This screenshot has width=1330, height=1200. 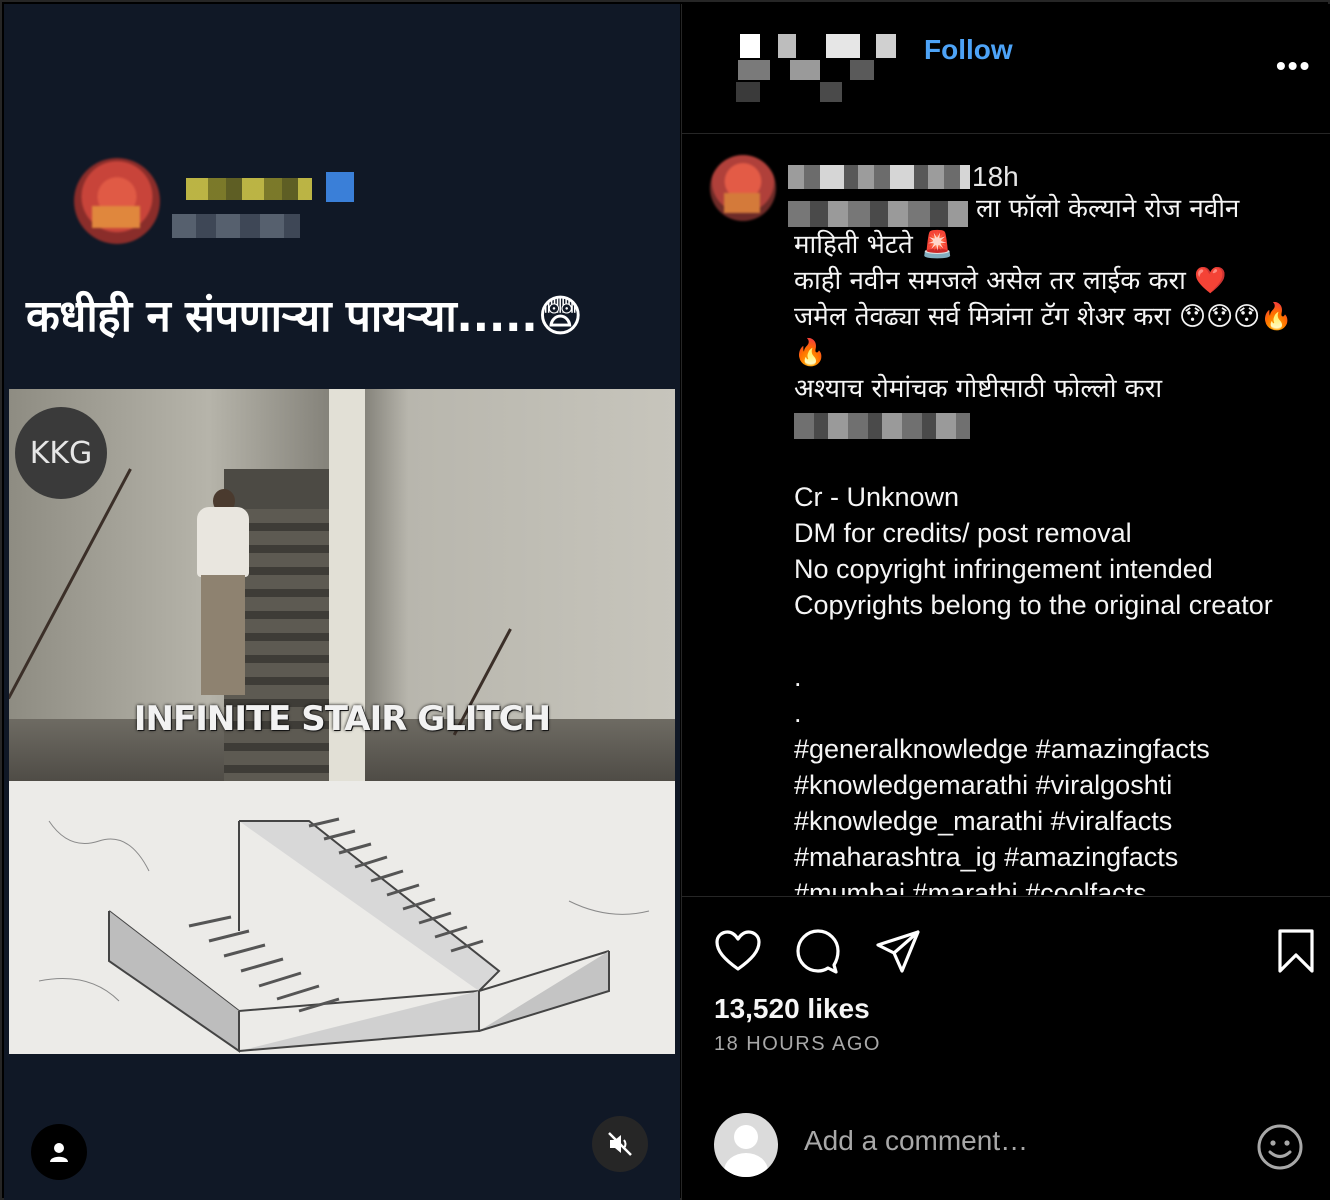 I want to click on bookmark-icon, so click(x=1296, y=951).